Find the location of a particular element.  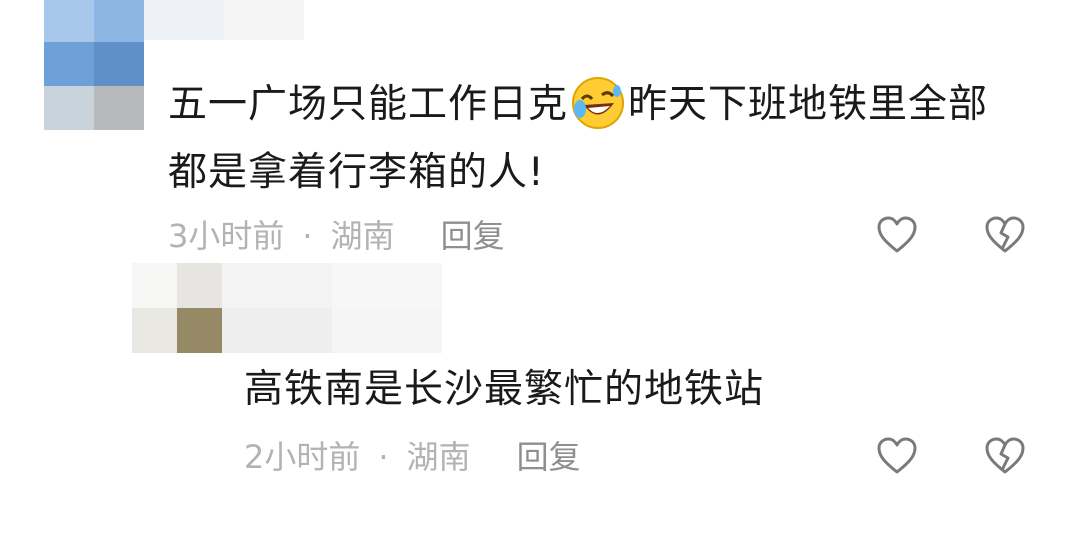

comment-meta: 2小时前 · 湖南 回复 is located at coordinates (412, 457).